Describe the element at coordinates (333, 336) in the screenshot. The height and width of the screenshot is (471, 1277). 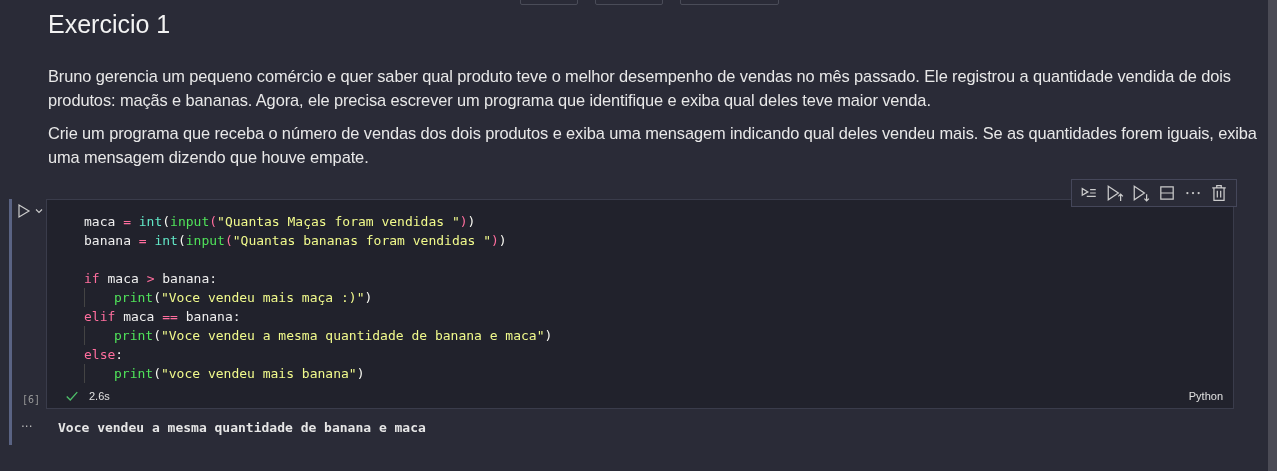
I see `code-line: print("Voce vendeu a mesma quantidade de banana e maca")` at that location.